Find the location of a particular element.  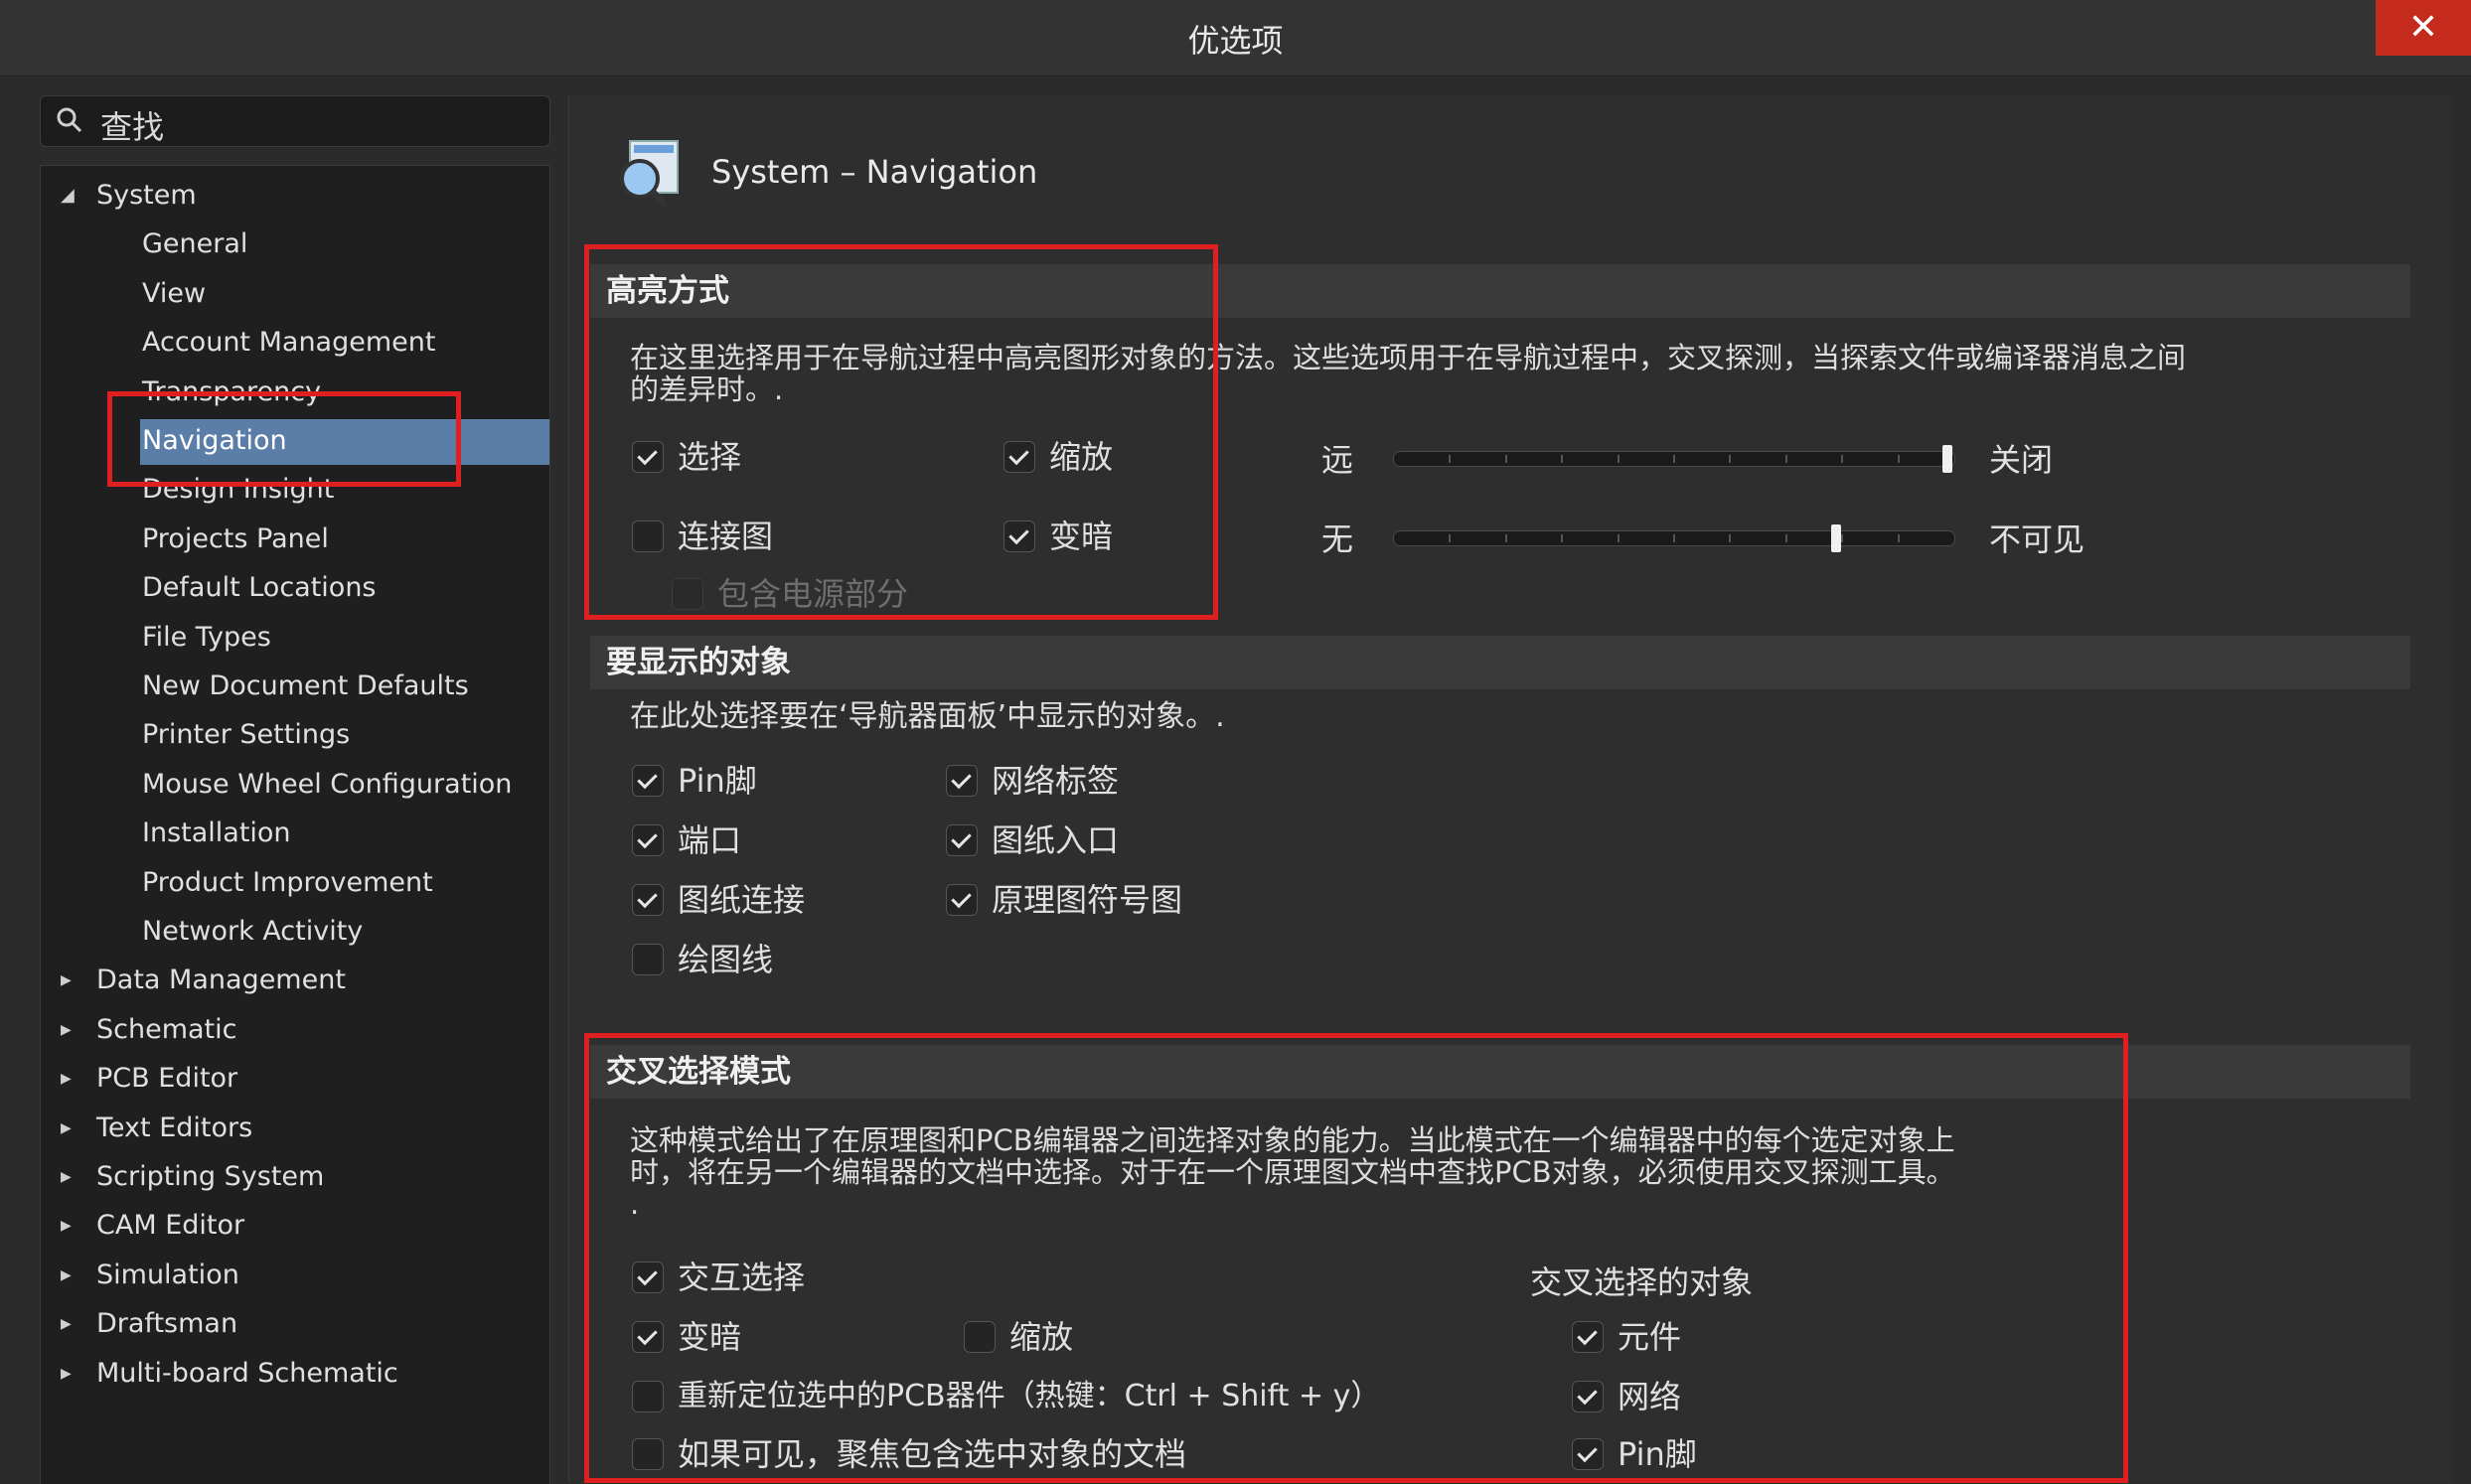

tree-item-default-locations: Default Locations is located at coordinates (295, 588).